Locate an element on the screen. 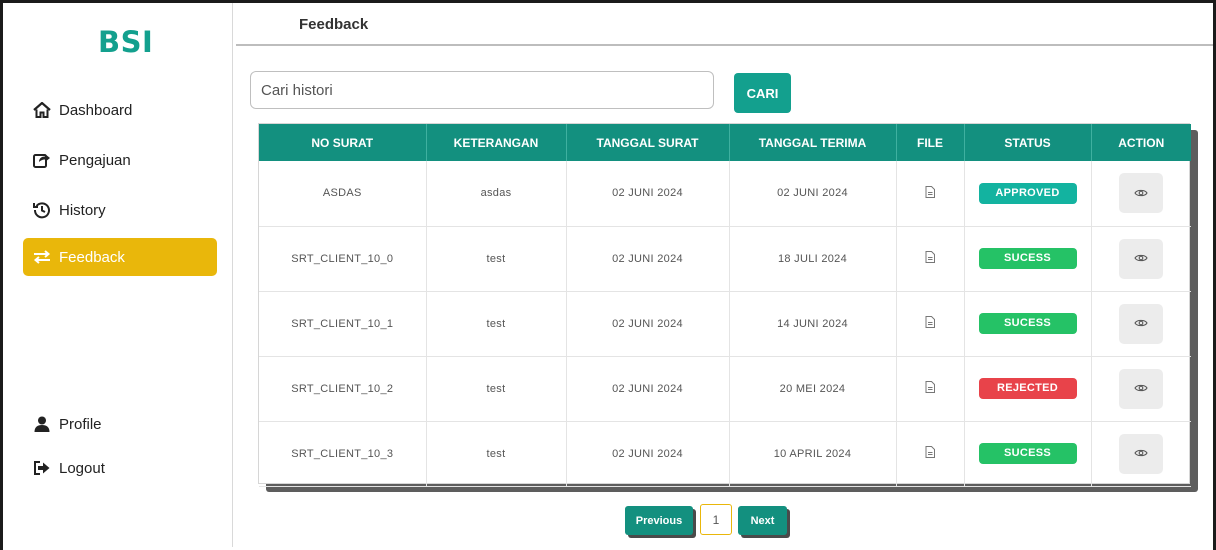  cell-no-surat: SRT_CLIENT_10_0 is located at coordinates (343, 259).